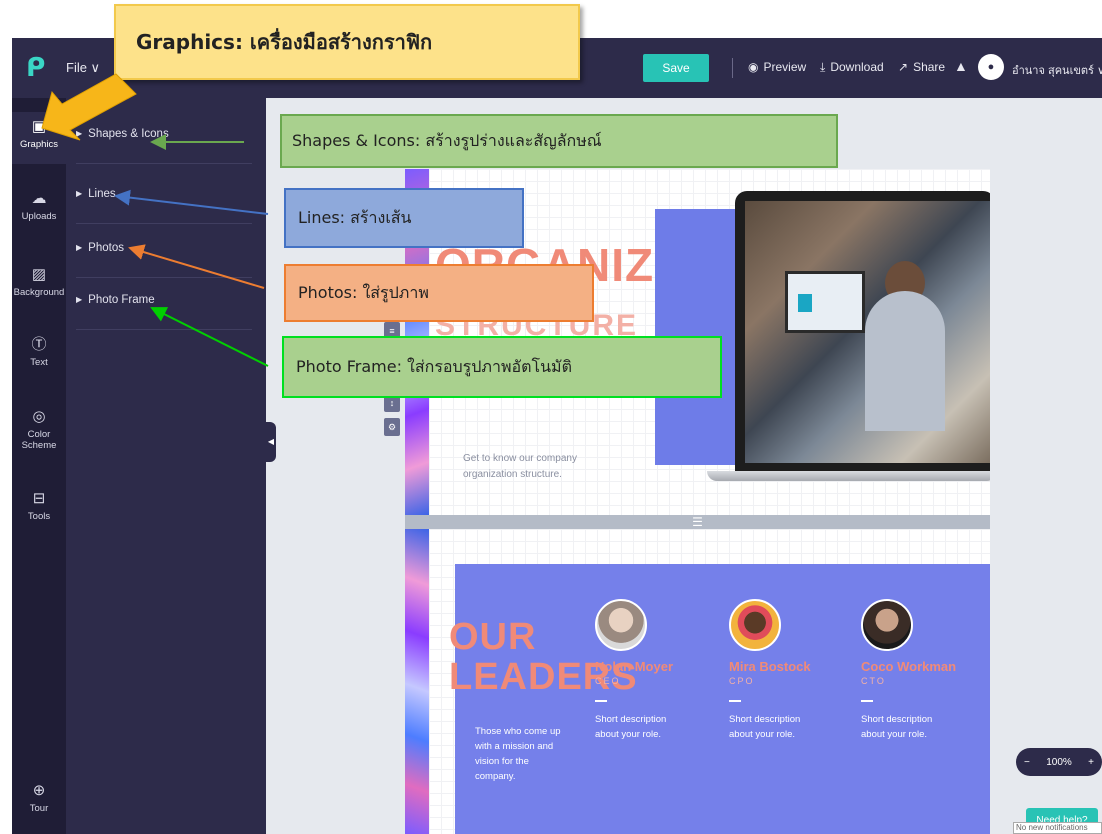 The image size is (1102, 834). I want to click on panel-item-label: Photo Frame, so click(121, 300).